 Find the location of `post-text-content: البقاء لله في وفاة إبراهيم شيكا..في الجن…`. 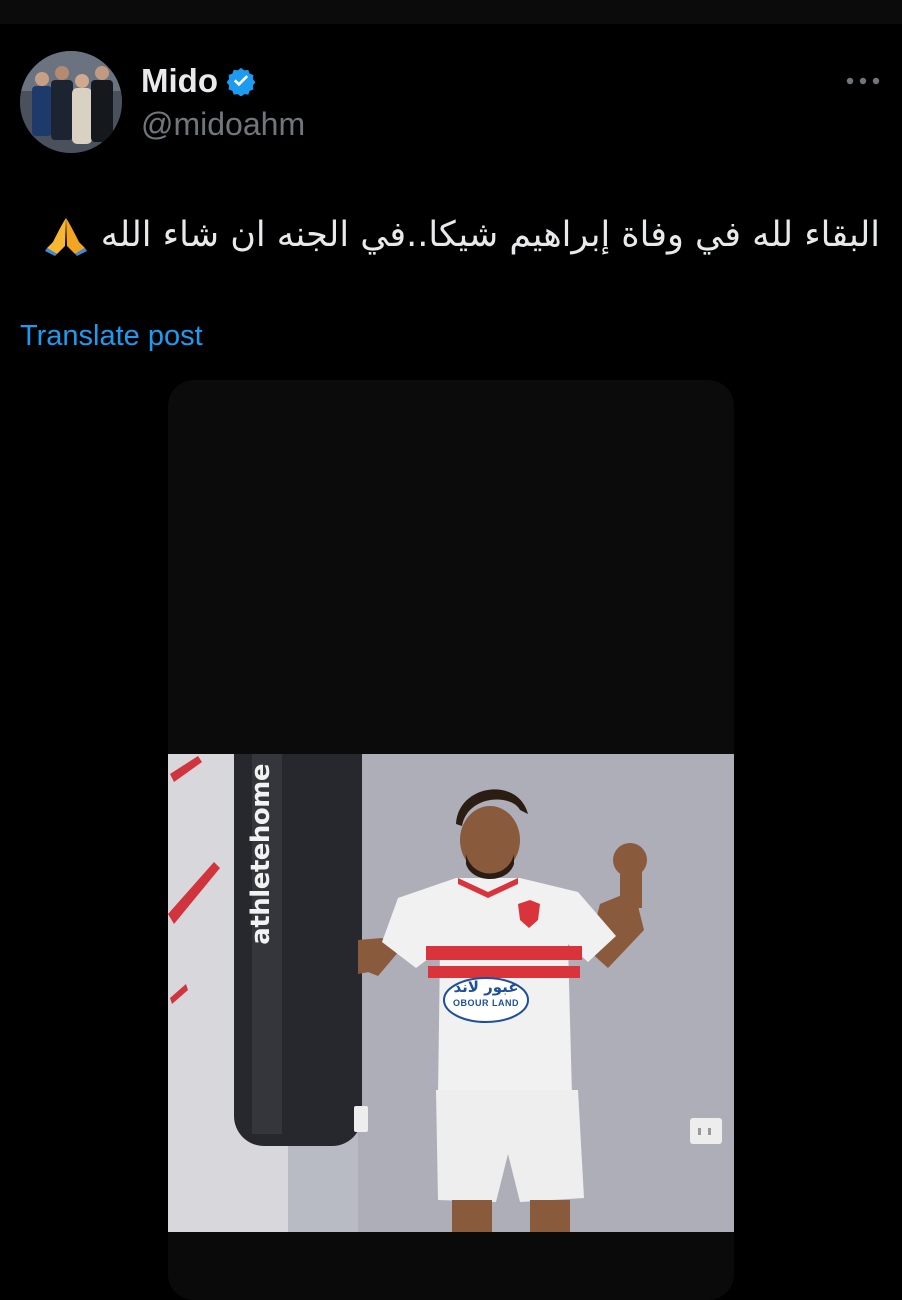

post-text-content: البقاء لله في وفاة إبراهيم شيكا..في الجن… is located at coordinates (490, 235).